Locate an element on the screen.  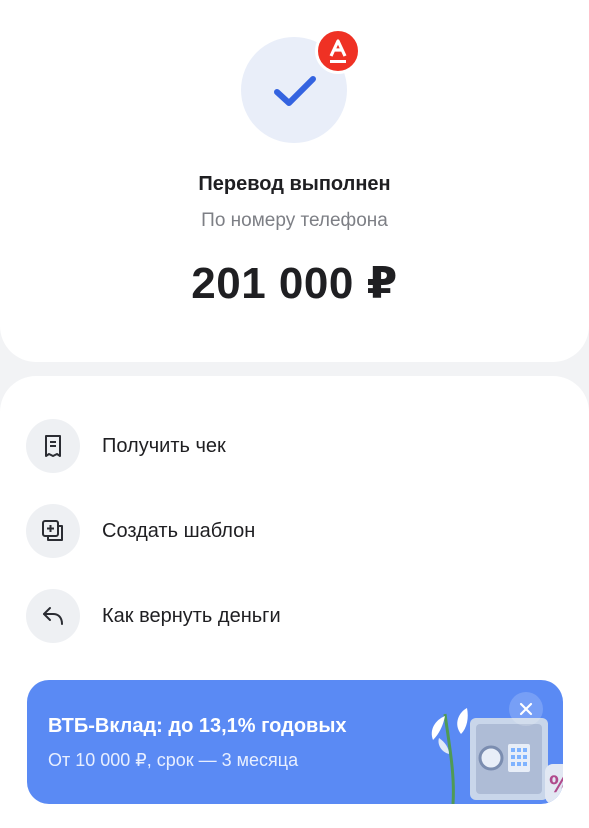
promo-subtitle: От 10 000 ₽, срок — 3 месяца is located at coordinates (173, 760).